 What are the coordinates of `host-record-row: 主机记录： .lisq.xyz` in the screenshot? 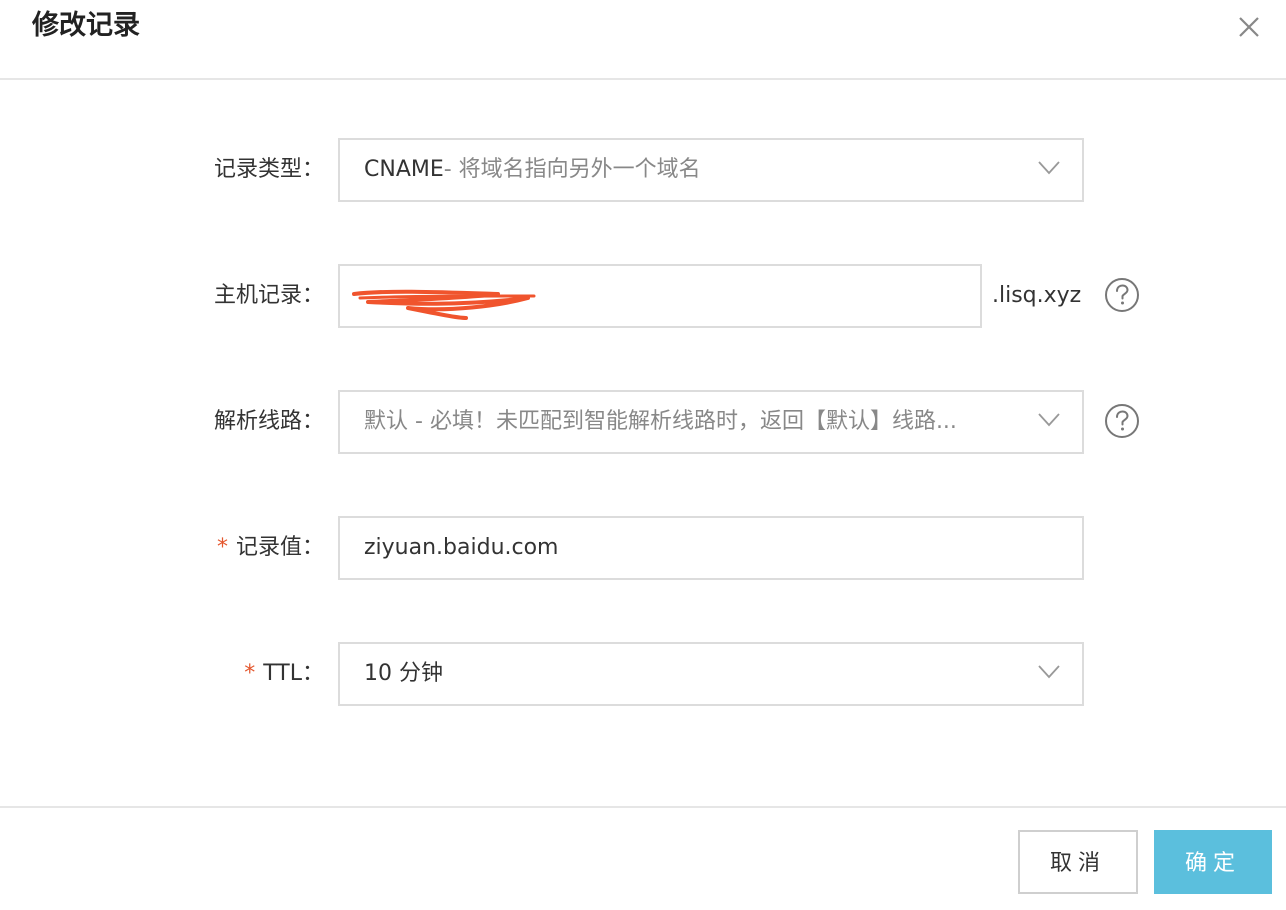 It's located at (643, 296).